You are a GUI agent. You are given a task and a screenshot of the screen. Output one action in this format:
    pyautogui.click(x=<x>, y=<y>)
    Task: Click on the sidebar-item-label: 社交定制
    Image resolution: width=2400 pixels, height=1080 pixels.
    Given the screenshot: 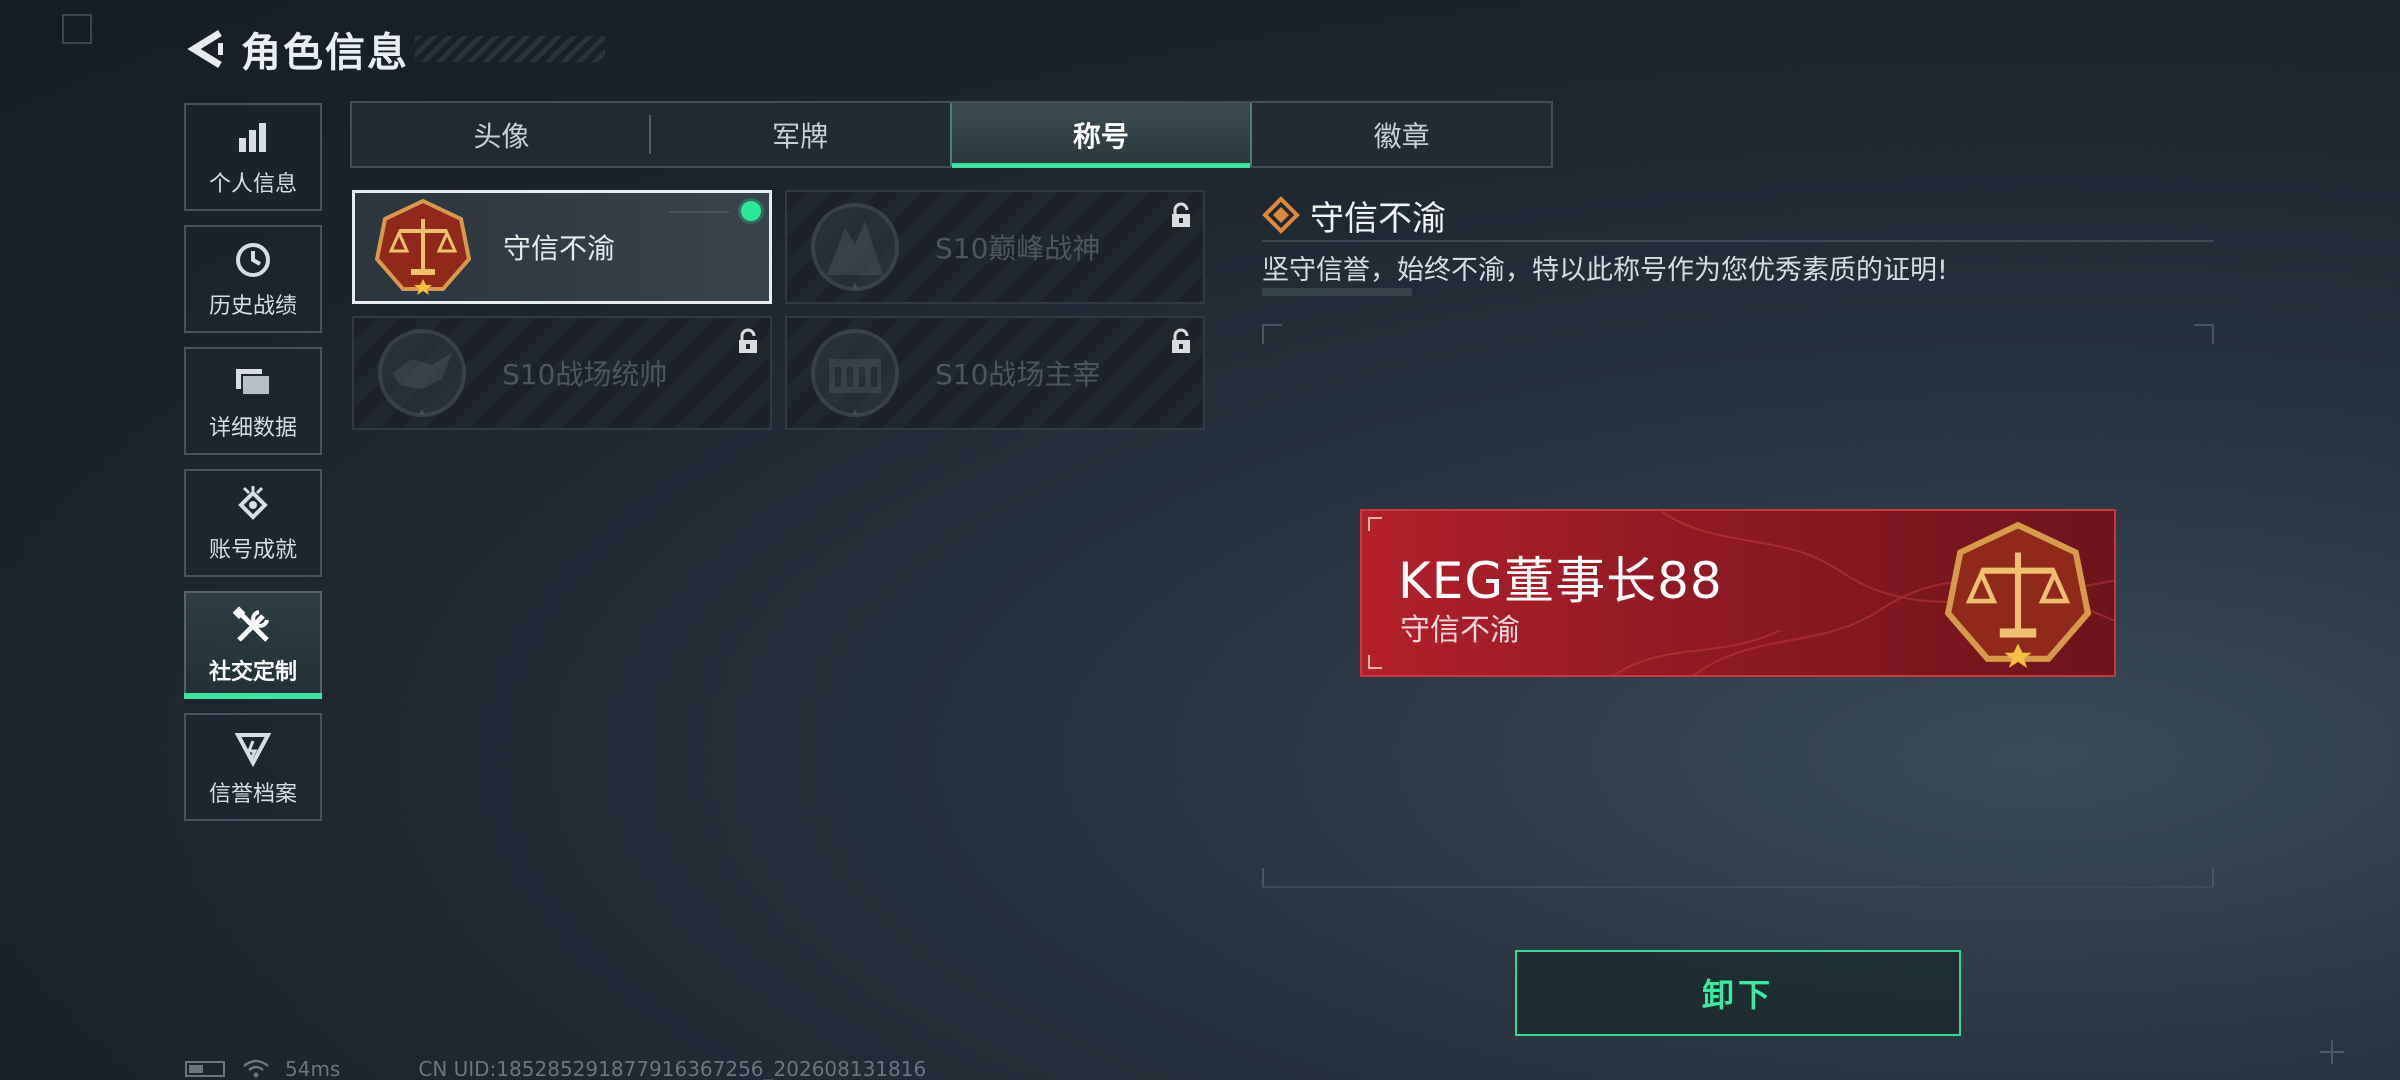 What is the action you would take?
    pyautogui.click(x=252, y=672)
    